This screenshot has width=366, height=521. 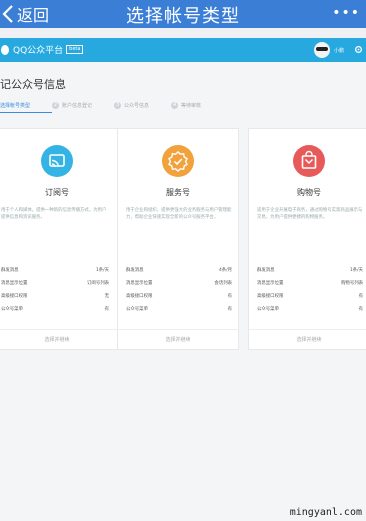 I want to click on username: 小鹏, so click(x=338, y=50).